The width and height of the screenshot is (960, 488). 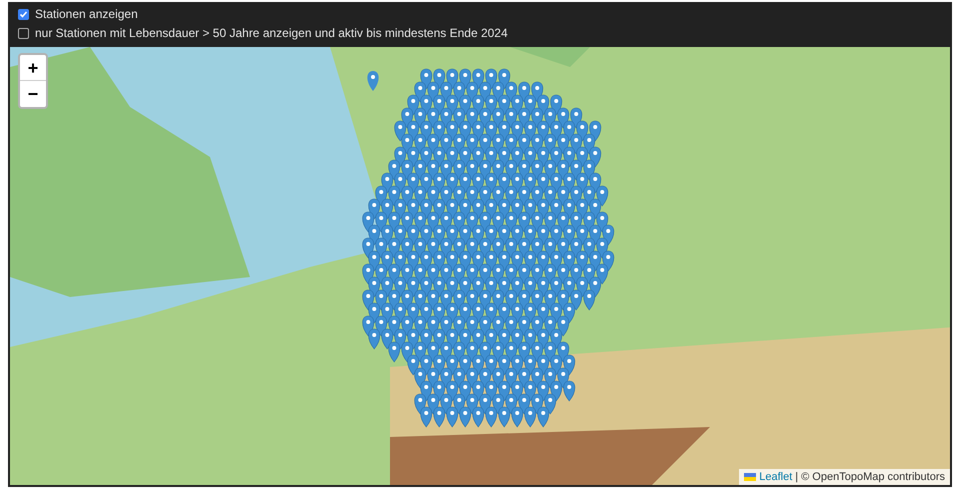 What do you see at coordinates (86, 14) in the screenshot?
I see `checkbox-label: Stationen anzeigen` at bounding box center [86, 14].